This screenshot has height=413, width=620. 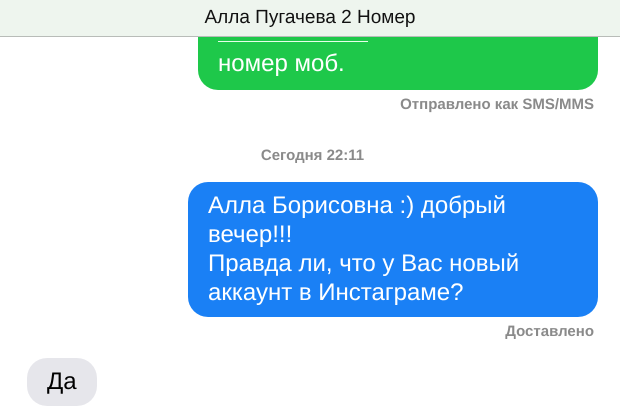 What do you see at coordinates (312, 155) in the screenshot?
I see `message-timestamp: Сегодня 22:11` at bounding box center [312, 155].